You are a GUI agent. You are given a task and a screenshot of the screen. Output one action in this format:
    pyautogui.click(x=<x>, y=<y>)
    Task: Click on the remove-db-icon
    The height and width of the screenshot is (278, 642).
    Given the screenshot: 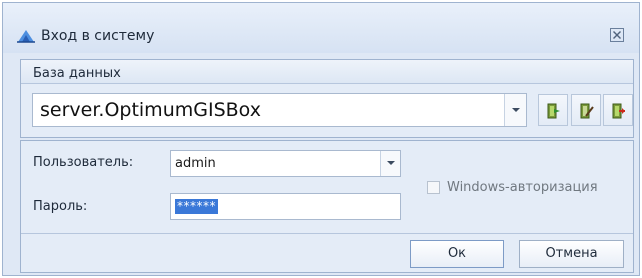 What is the action you would take?
    pyautogui.click(x=618, y=111)
    